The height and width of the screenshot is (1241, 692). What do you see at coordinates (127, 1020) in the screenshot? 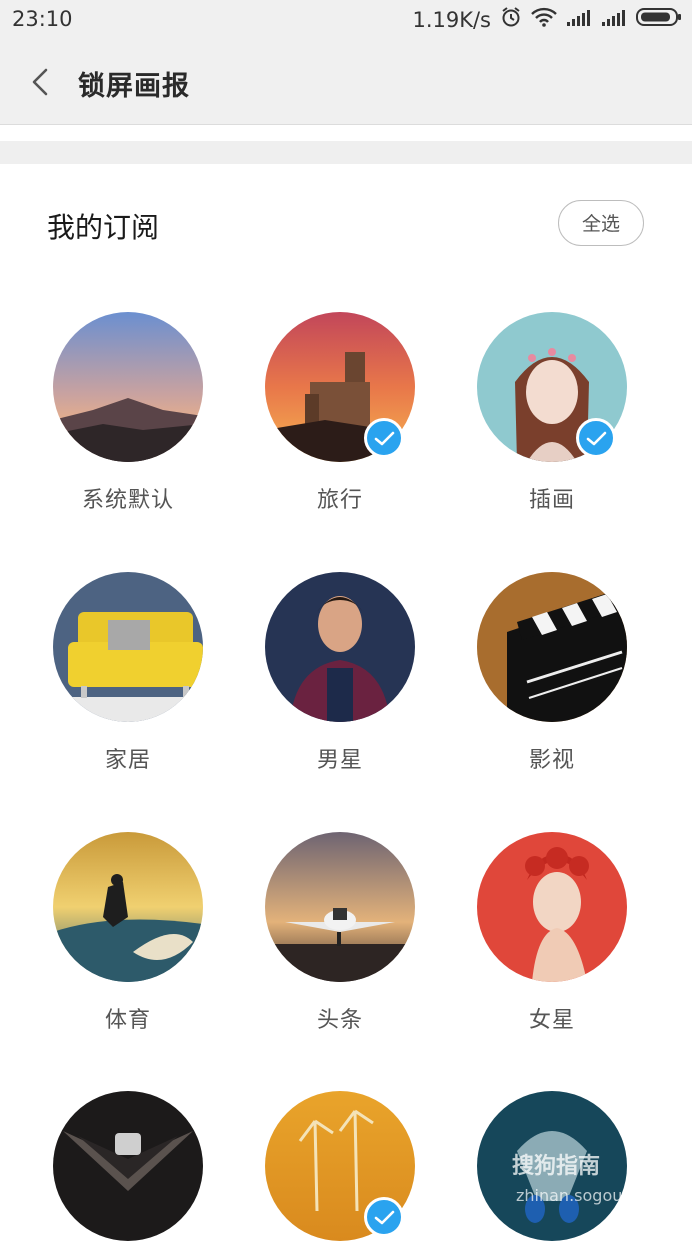
I see `category-label: 体育` at bounding box center [127, 1020].